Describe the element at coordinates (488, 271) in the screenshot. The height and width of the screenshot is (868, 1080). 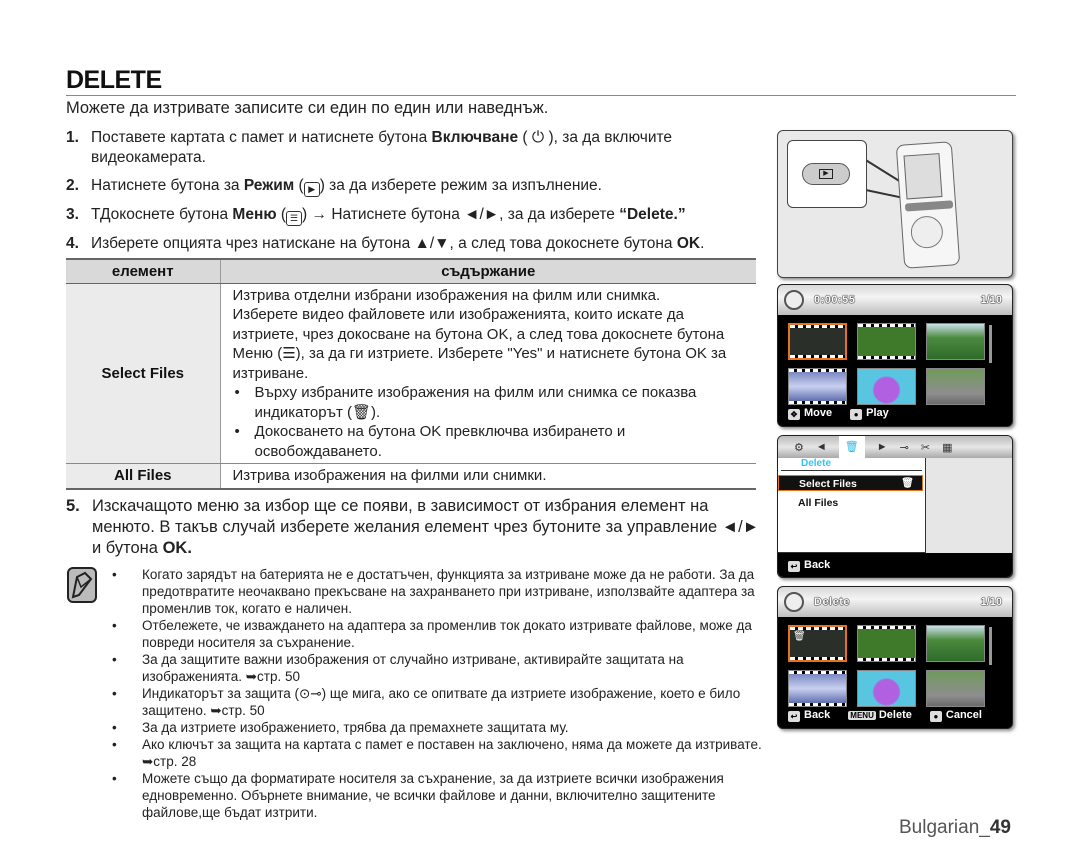
I see `column-header: съдържание` at that location.